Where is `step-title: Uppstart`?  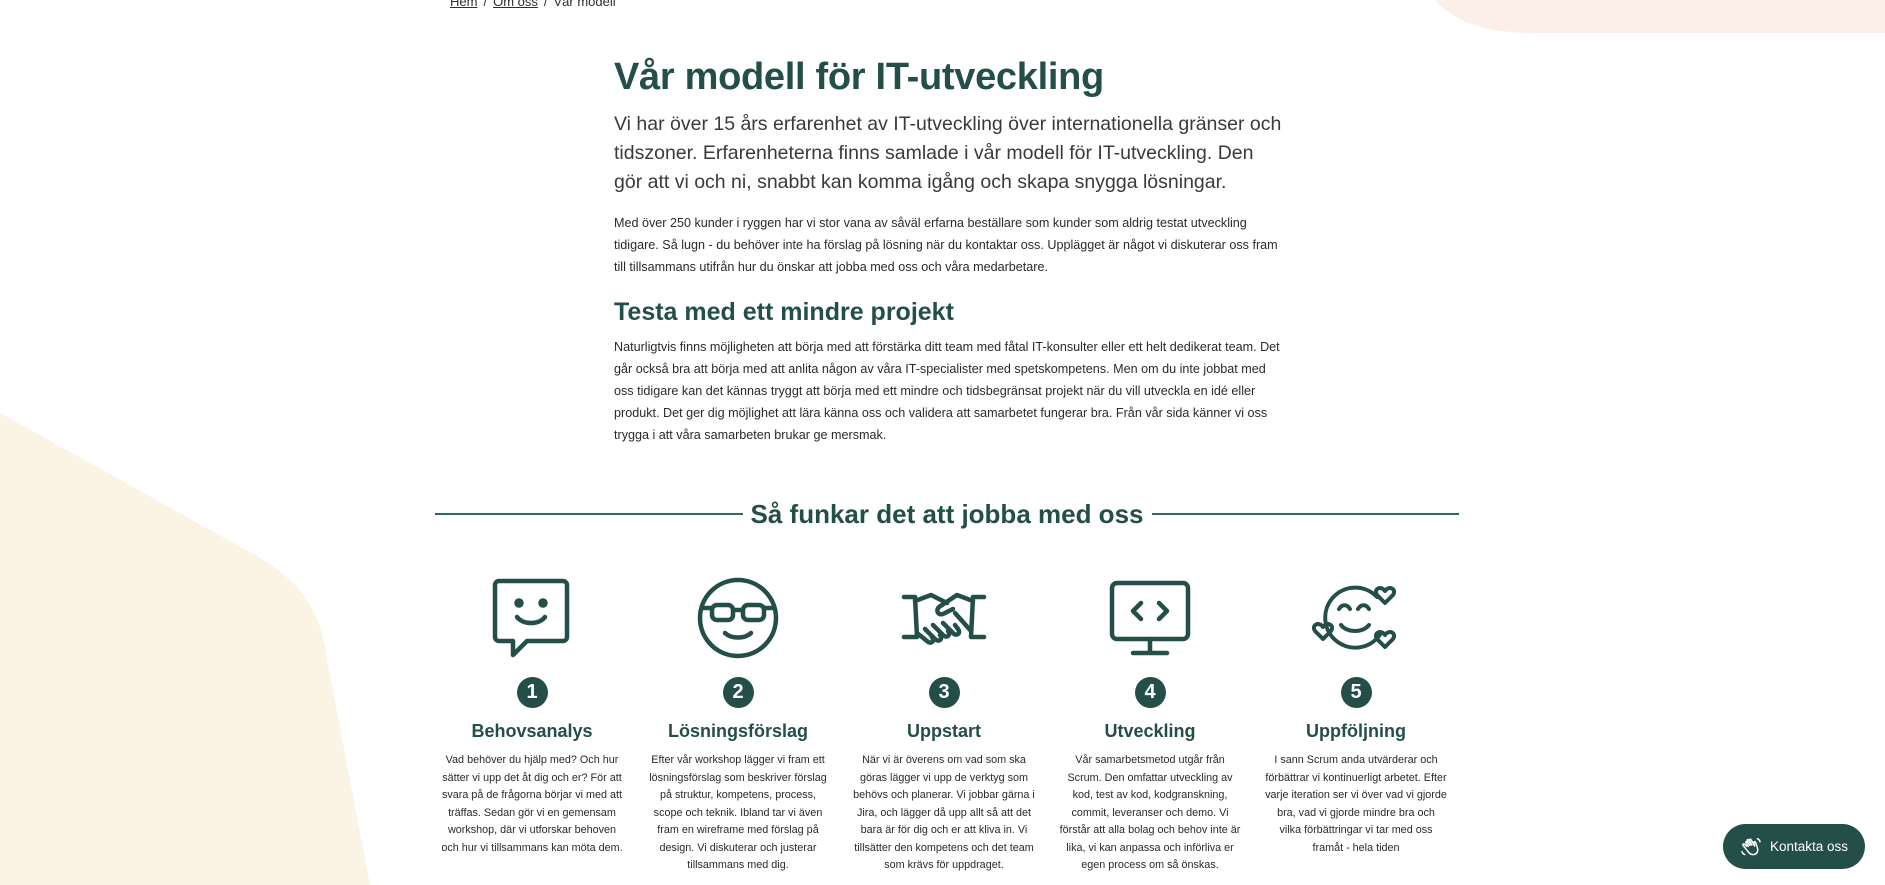
step-title: Uppstart is located at coordinates (943, 731).